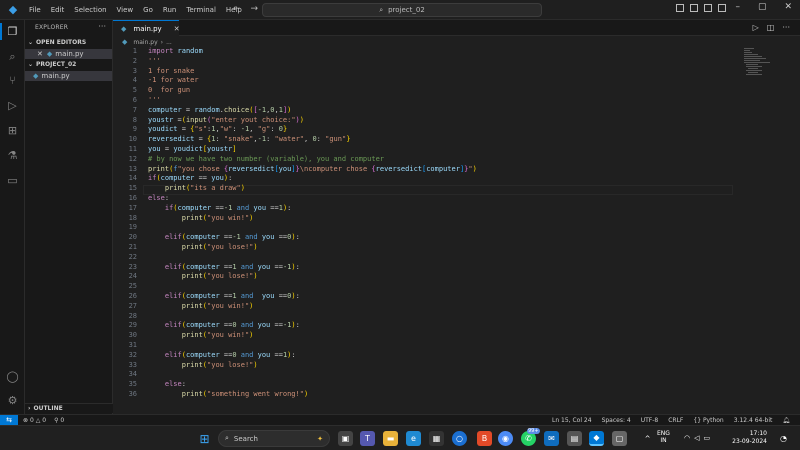 The height and width of the screenshot is (450, 800). Describe the element at coordinates (134, 119) in the screenshot. I see `line-number: 8` at that location.